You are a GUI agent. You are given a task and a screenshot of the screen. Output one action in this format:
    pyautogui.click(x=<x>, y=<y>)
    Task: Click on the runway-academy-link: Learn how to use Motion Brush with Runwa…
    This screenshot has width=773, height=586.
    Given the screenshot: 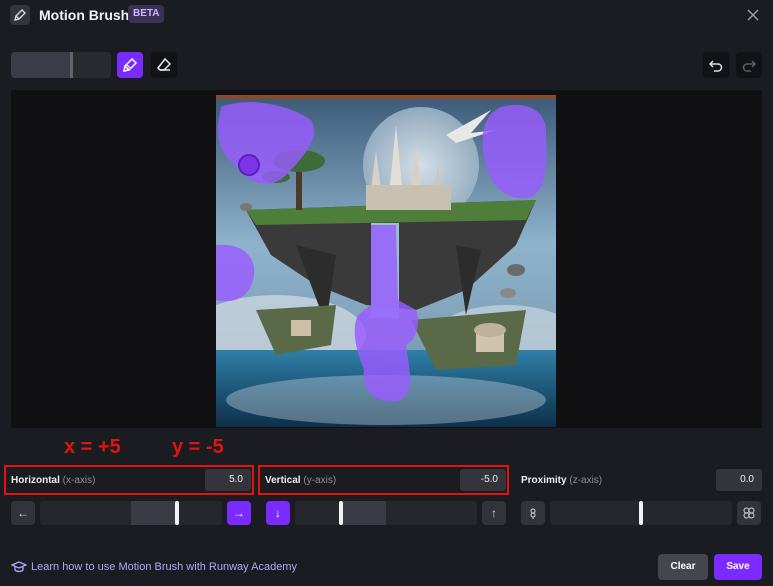 What is the action you would take?
    pyautogui.click(x=164, y=567)
    